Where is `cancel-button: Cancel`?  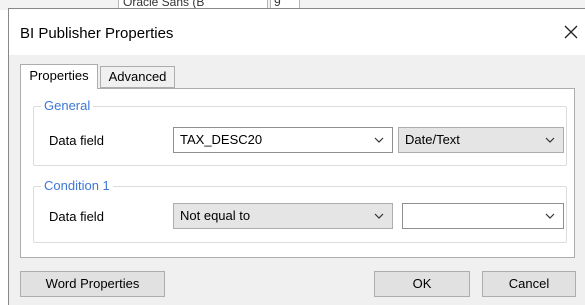
cancel-button: Cancel is located at coordinates (529, 284).